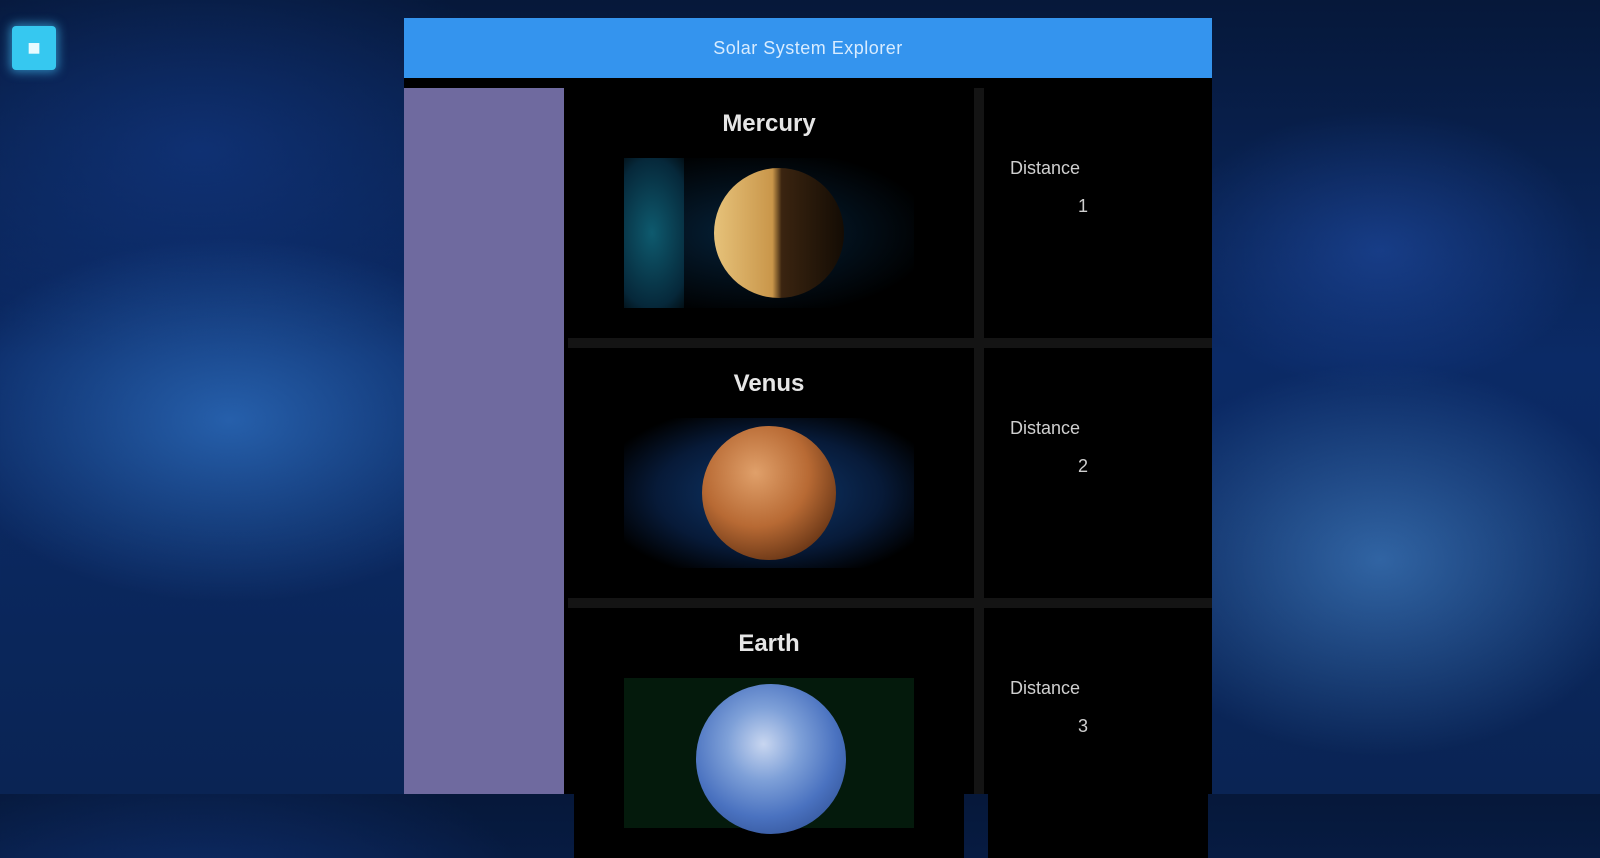 Image resolution: width=1600 pixels, height=858 pixels. Describe the element at coordinates (769, 756) in the screenshot. I see `earth-image` at that location.